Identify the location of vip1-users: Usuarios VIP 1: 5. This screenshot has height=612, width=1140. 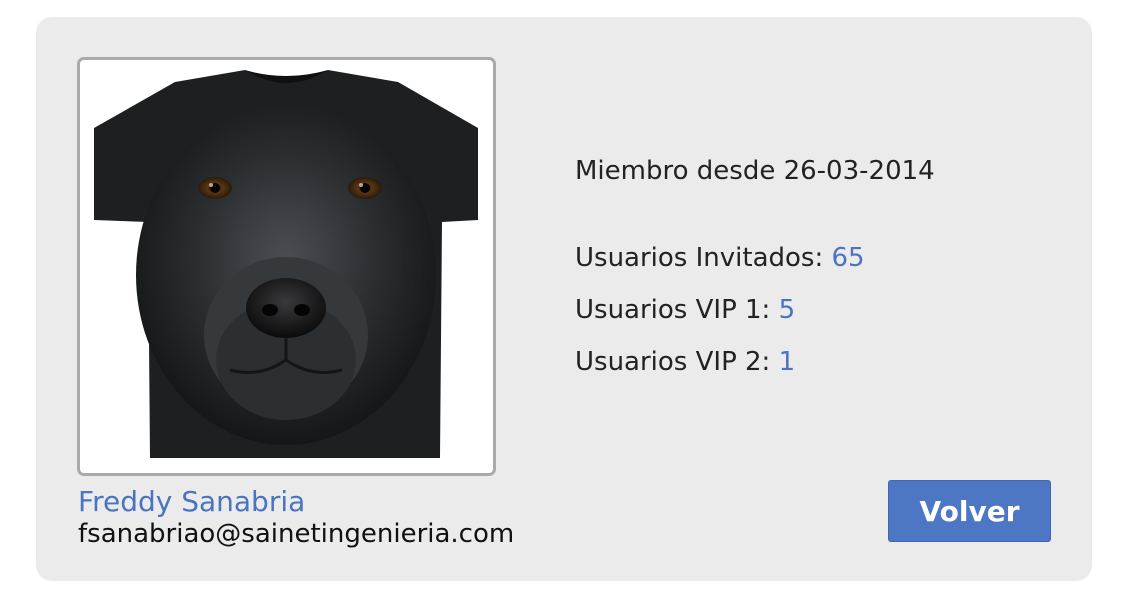
(685, 310).